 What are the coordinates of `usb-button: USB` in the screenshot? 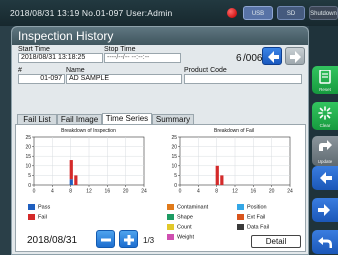 It's located at (258, 13).